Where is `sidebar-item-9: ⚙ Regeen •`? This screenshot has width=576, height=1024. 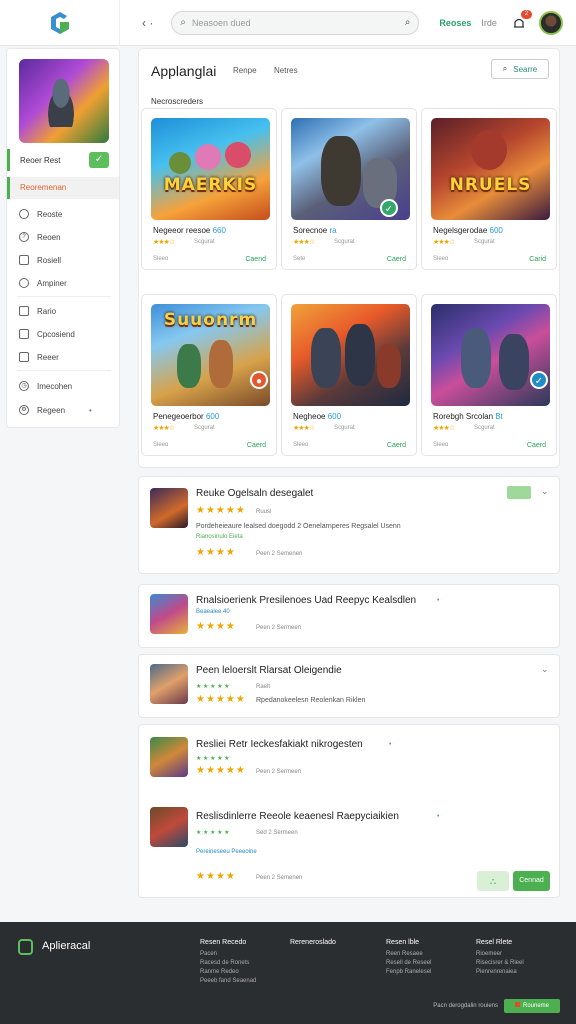 sidebar-item-9: ⚙ Regeen • is located at coordinates (55, 410).